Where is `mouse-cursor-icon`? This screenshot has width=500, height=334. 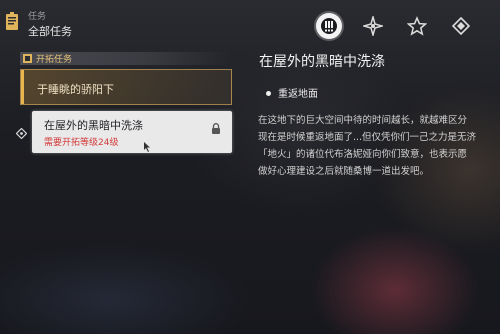 mouse-cursor-icon is located at coordinates (148, 144).